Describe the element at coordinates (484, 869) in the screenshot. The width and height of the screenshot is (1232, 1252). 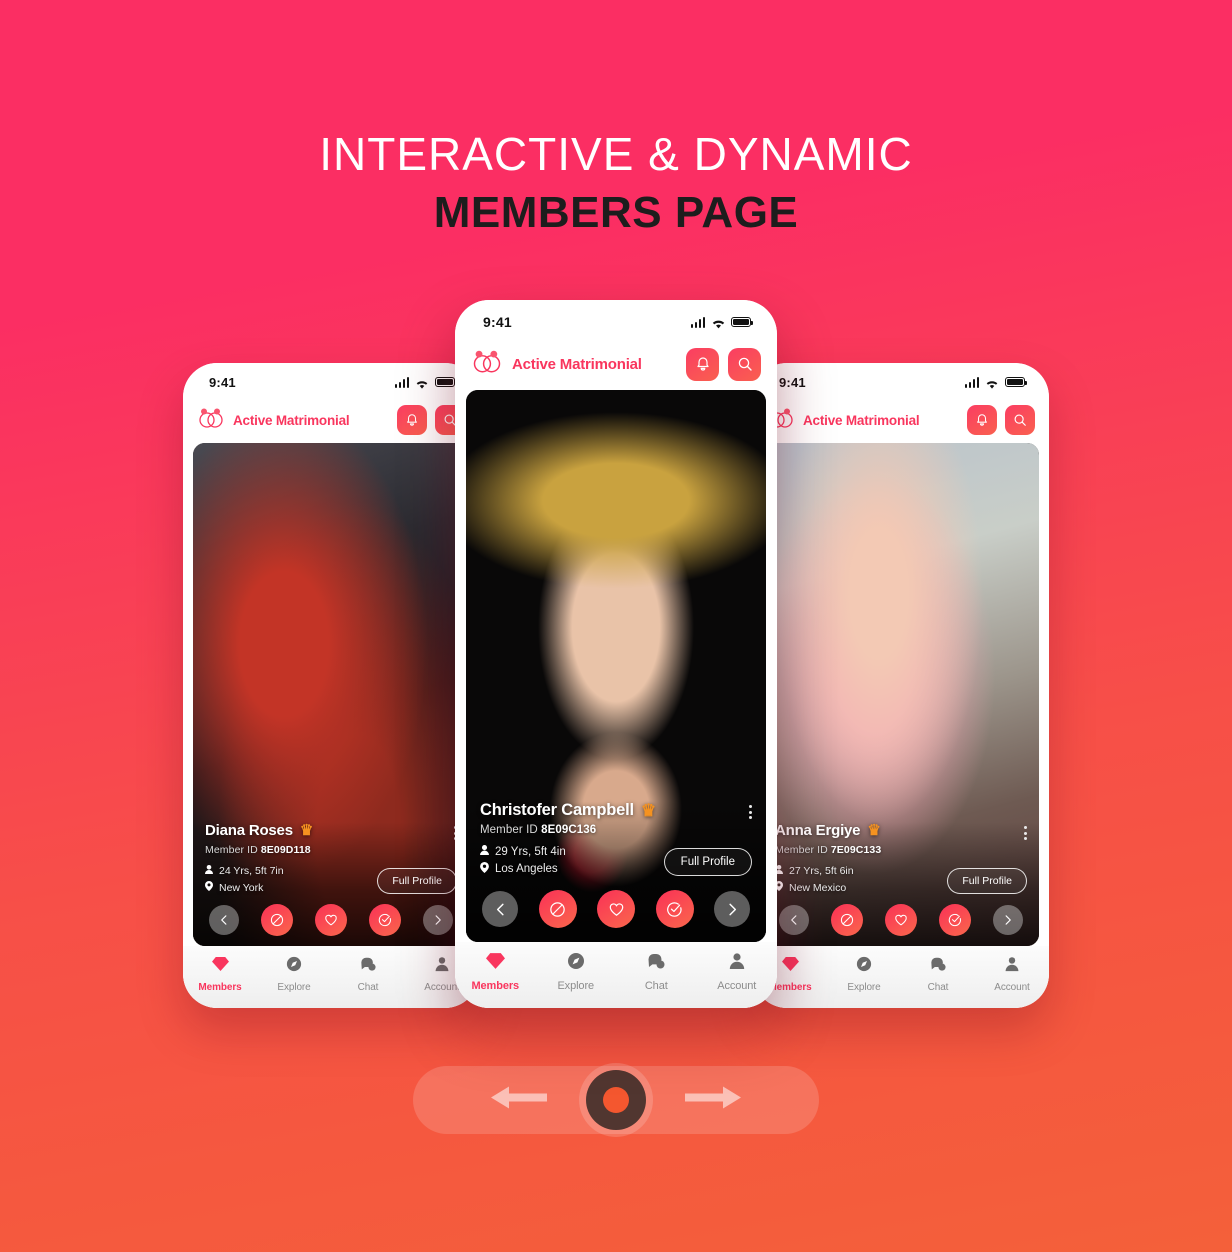
I see `map-pin-icon` at that location.